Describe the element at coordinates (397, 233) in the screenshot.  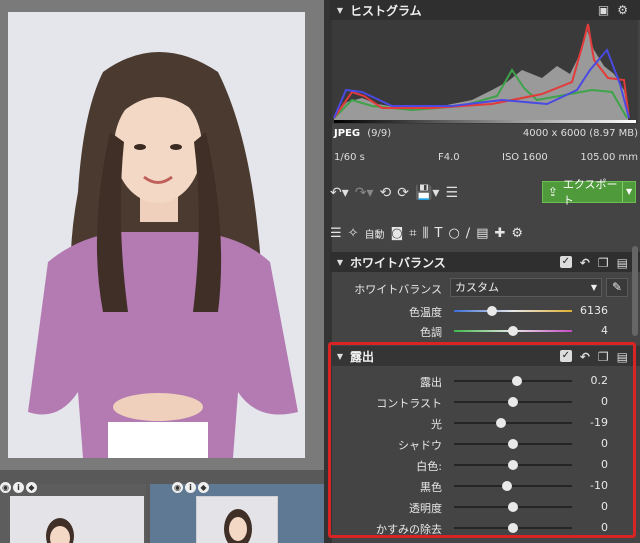
I see `camera-tab-icon: ◙` at that location.